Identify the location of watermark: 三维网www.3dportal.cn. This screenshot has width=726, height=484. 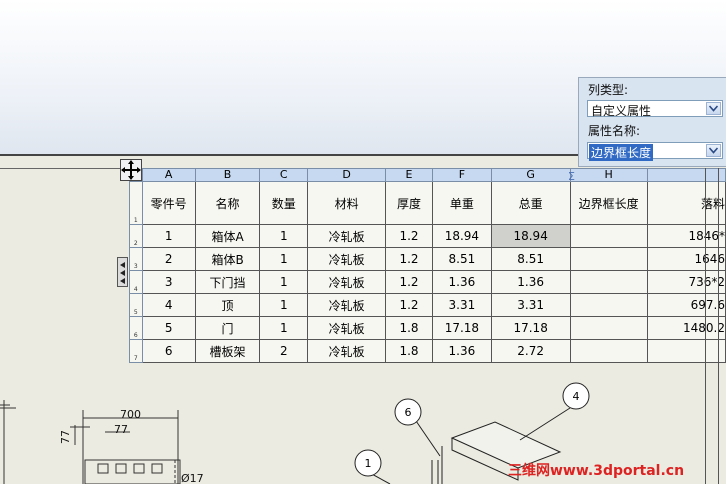
(596, 471).